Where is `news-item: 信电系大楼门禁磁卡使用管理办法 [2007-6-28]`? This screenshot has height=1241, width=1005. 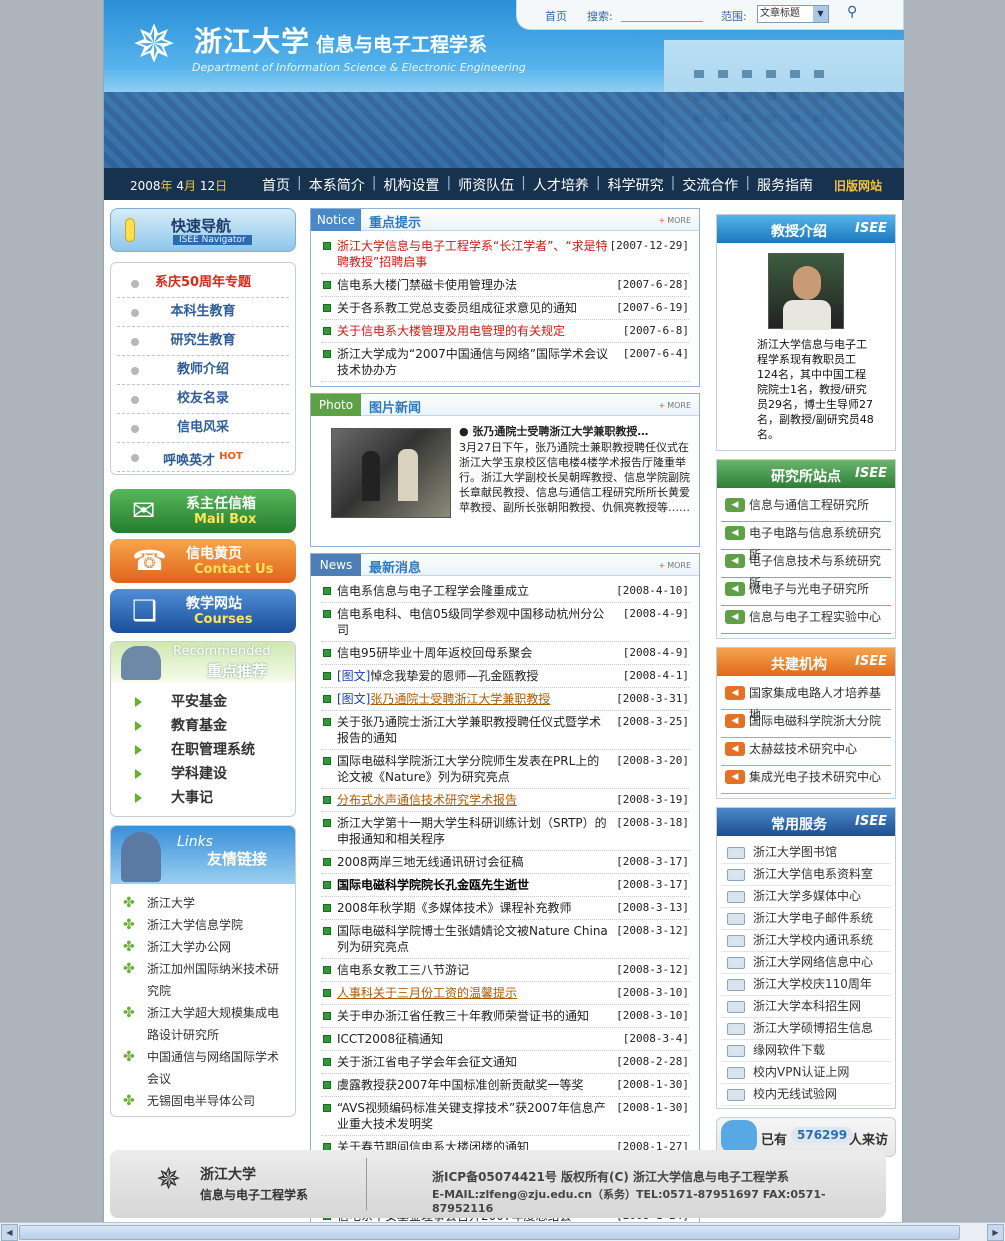 news-item: 信电系大楼门禁磁卡使用管理办法 [2007-6-28] is located at coordinates (505, 285).